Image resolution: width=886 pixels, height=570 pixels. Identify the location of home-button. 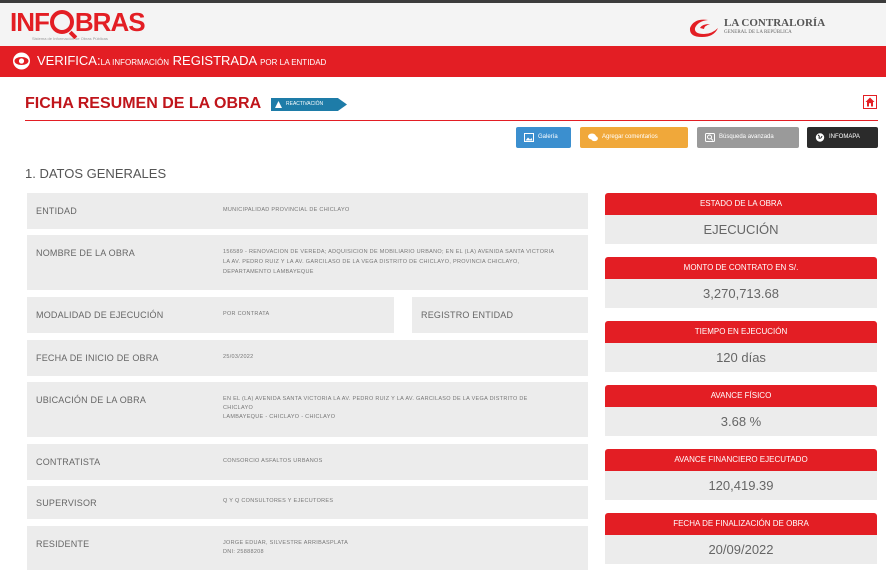
(870, 102).